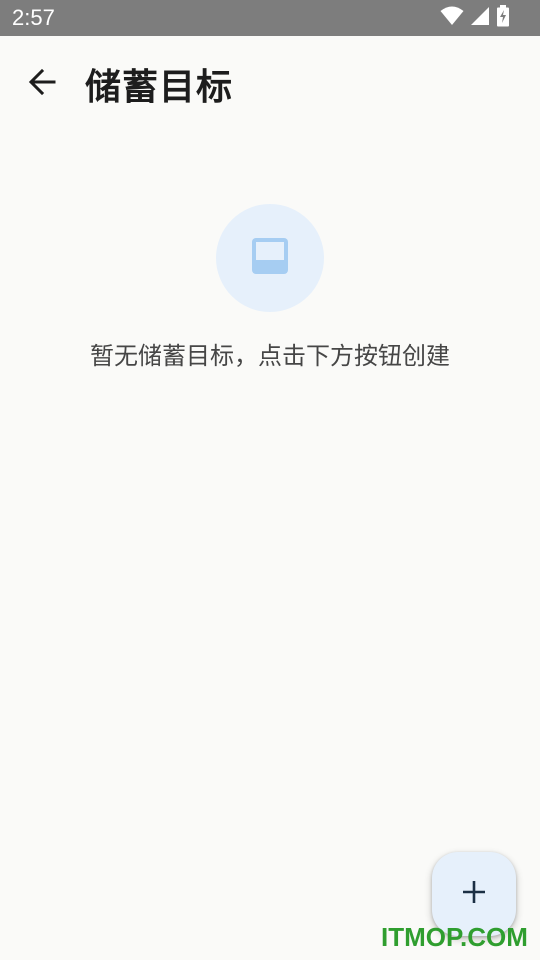 The image size is (540, 960). What do you see at coordinates (33, 17) in the screenshot?
I see `status-time: 2:57` at bounding box center [33, 17].